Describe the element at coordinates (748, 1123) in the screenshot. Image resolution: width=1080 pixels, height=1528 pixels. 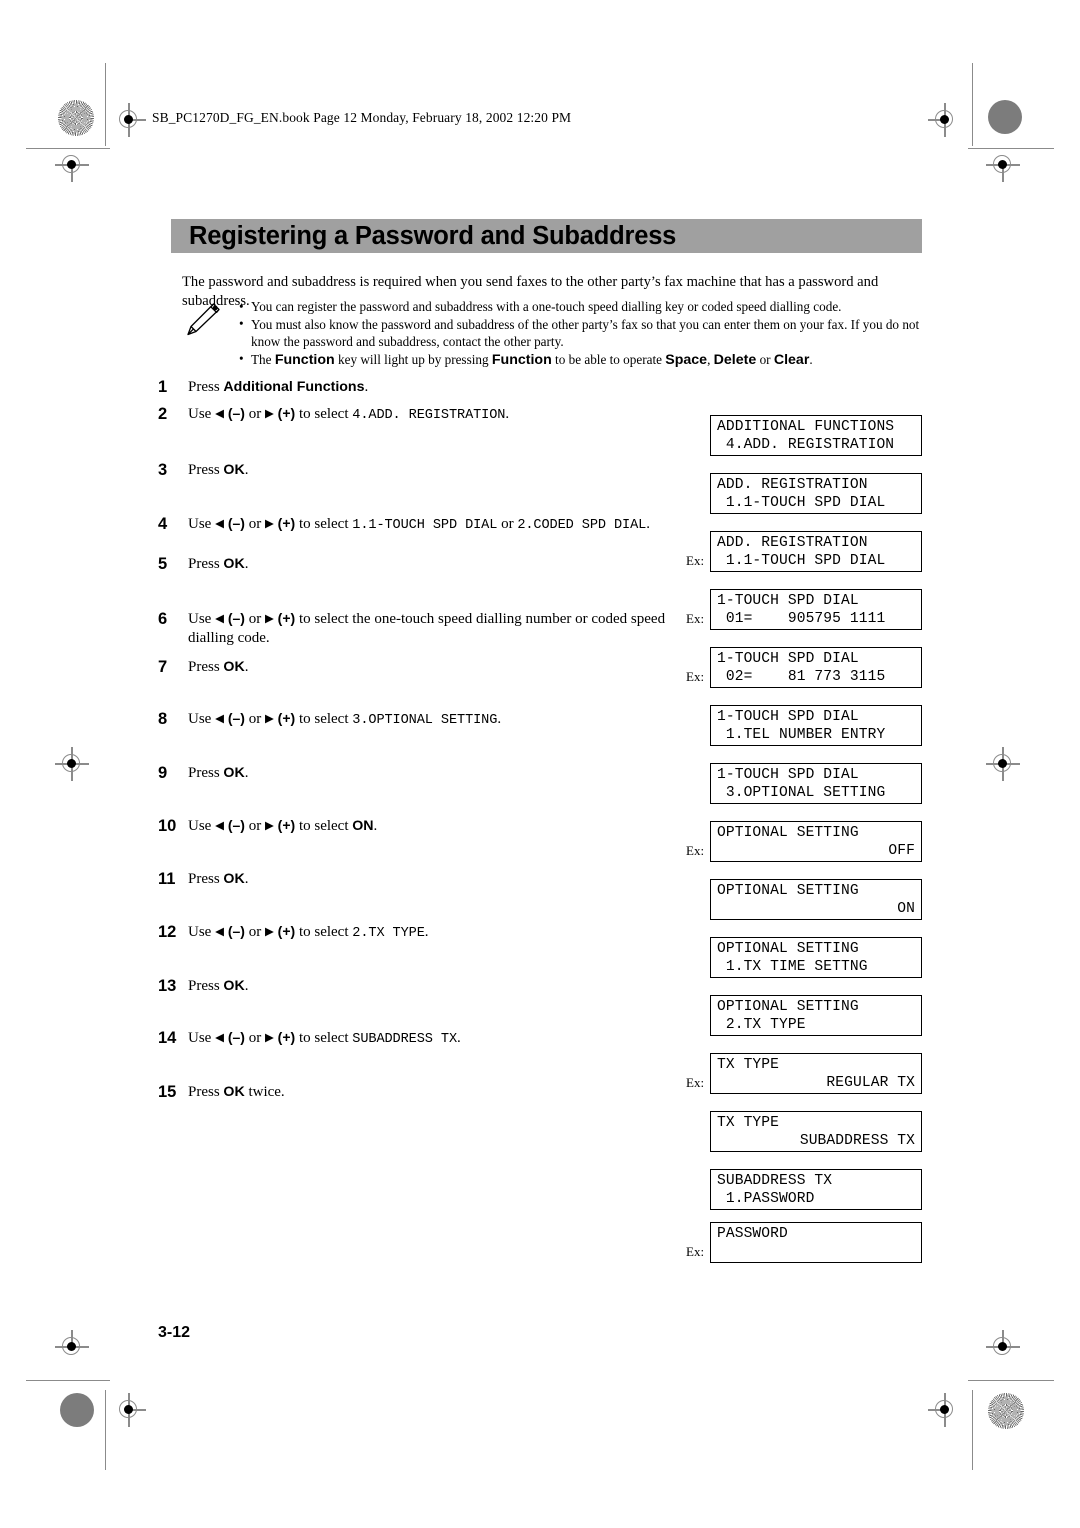
I see `lcd-line-1: TX TYPE` at that location.